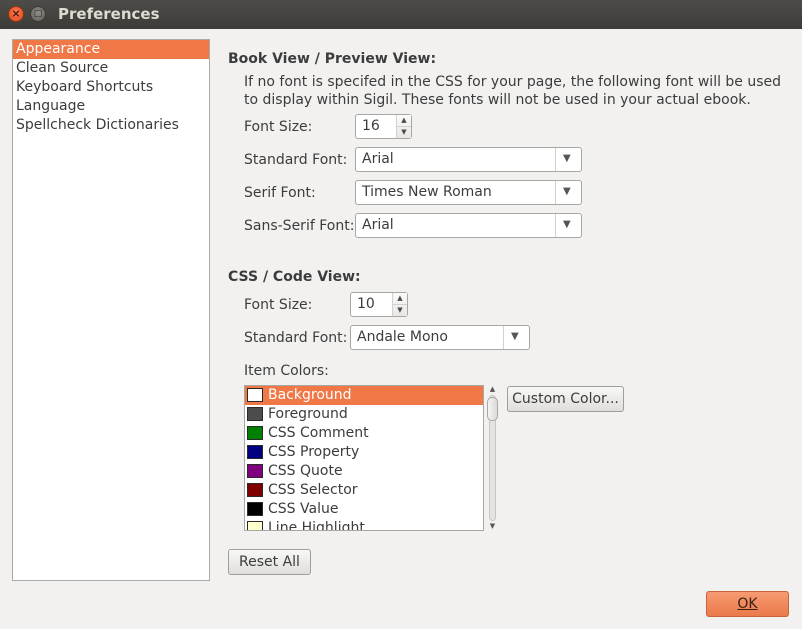  Describe the element at coordinates (310, 395) in the screenshot. I see `list-item-label: Background` at that location.